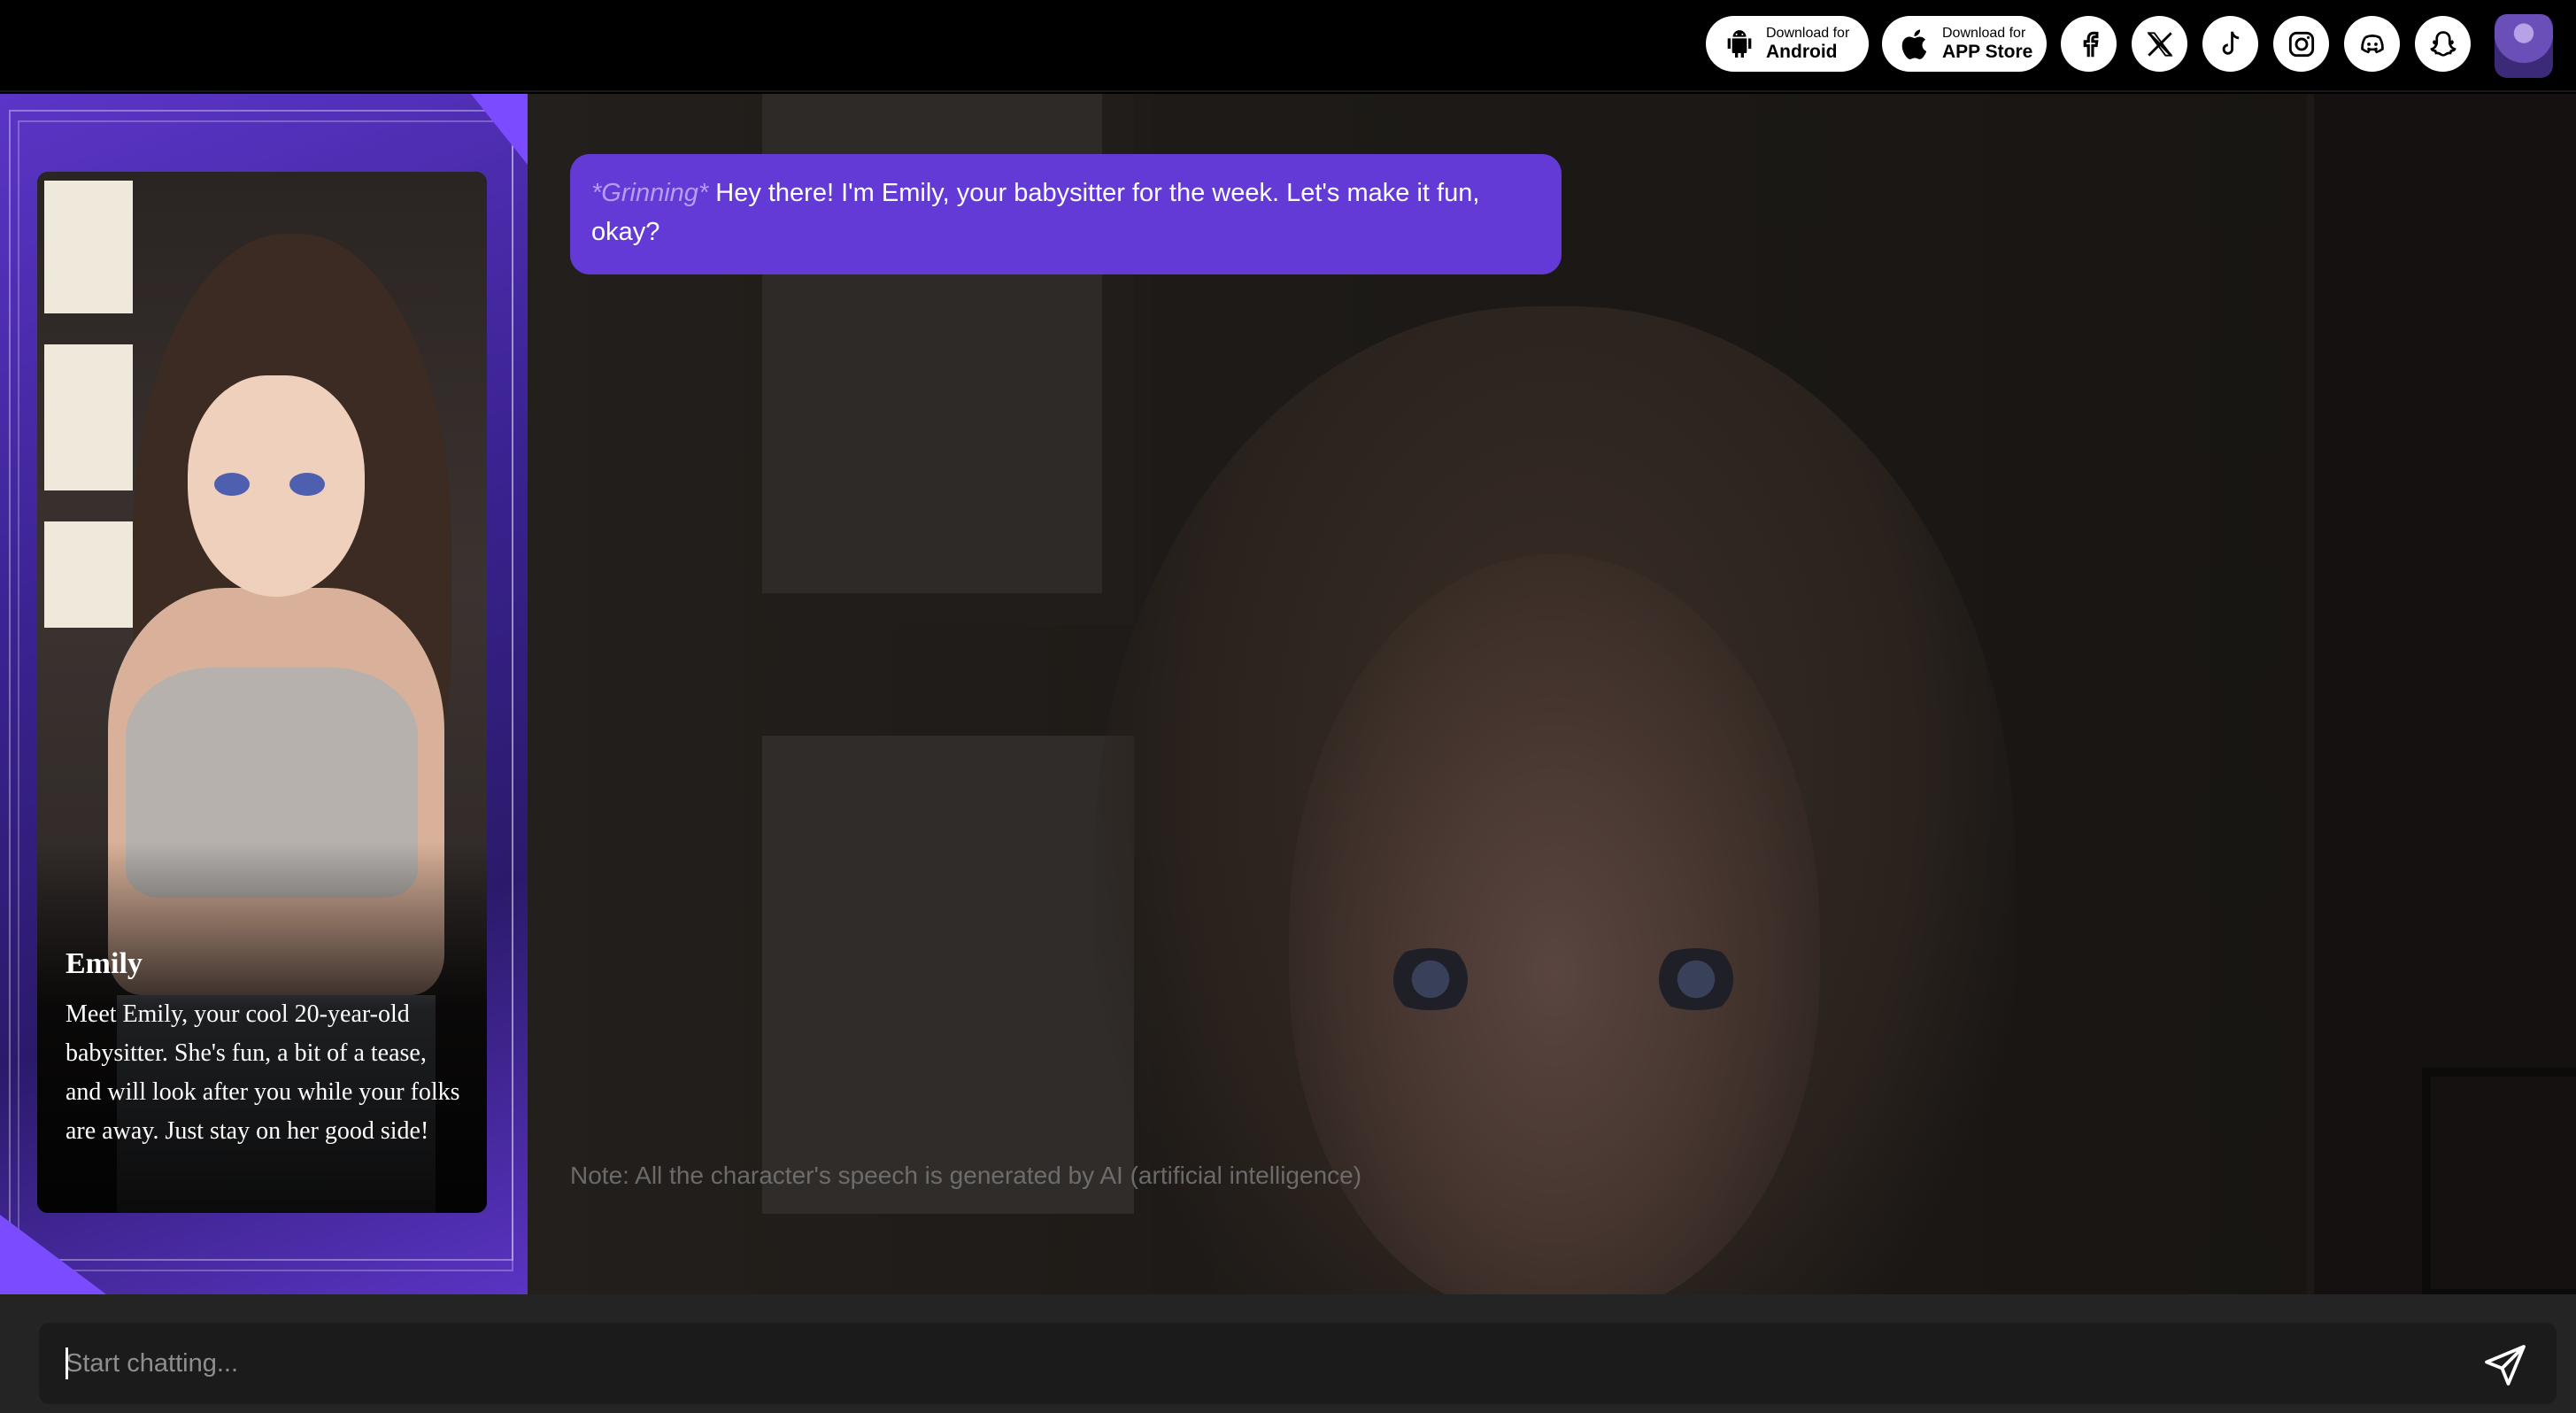 Image resolution: width=2576 pixels, height=1413 pixels. Describe the element at coordinates (1987, 51) in the screenshot. I see `appstore-label: APP Store` at that location.